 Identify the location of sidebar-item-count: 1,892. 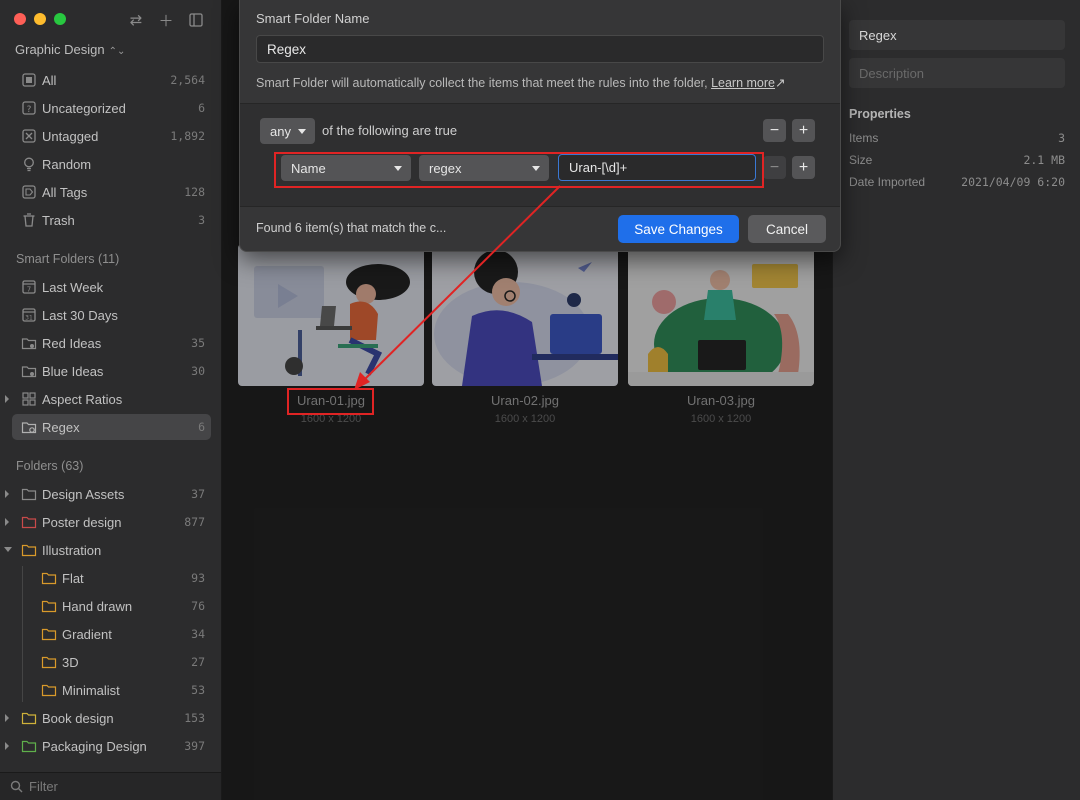
(187, 136).